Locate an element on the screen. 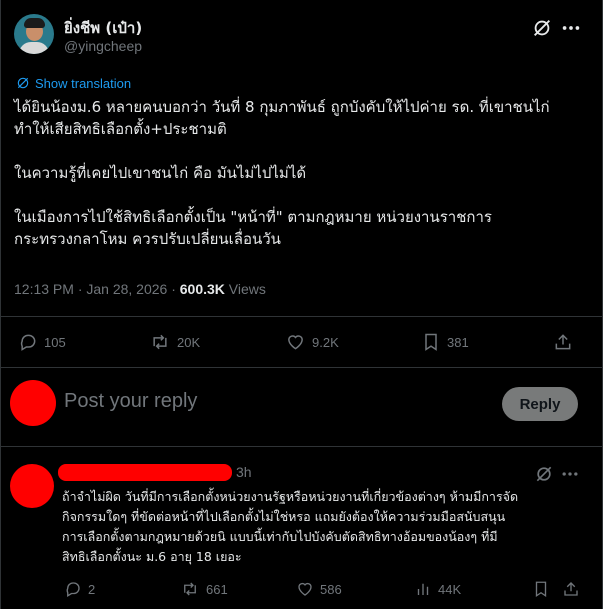  comment-time: 3h is located at coordinates (244, 472).